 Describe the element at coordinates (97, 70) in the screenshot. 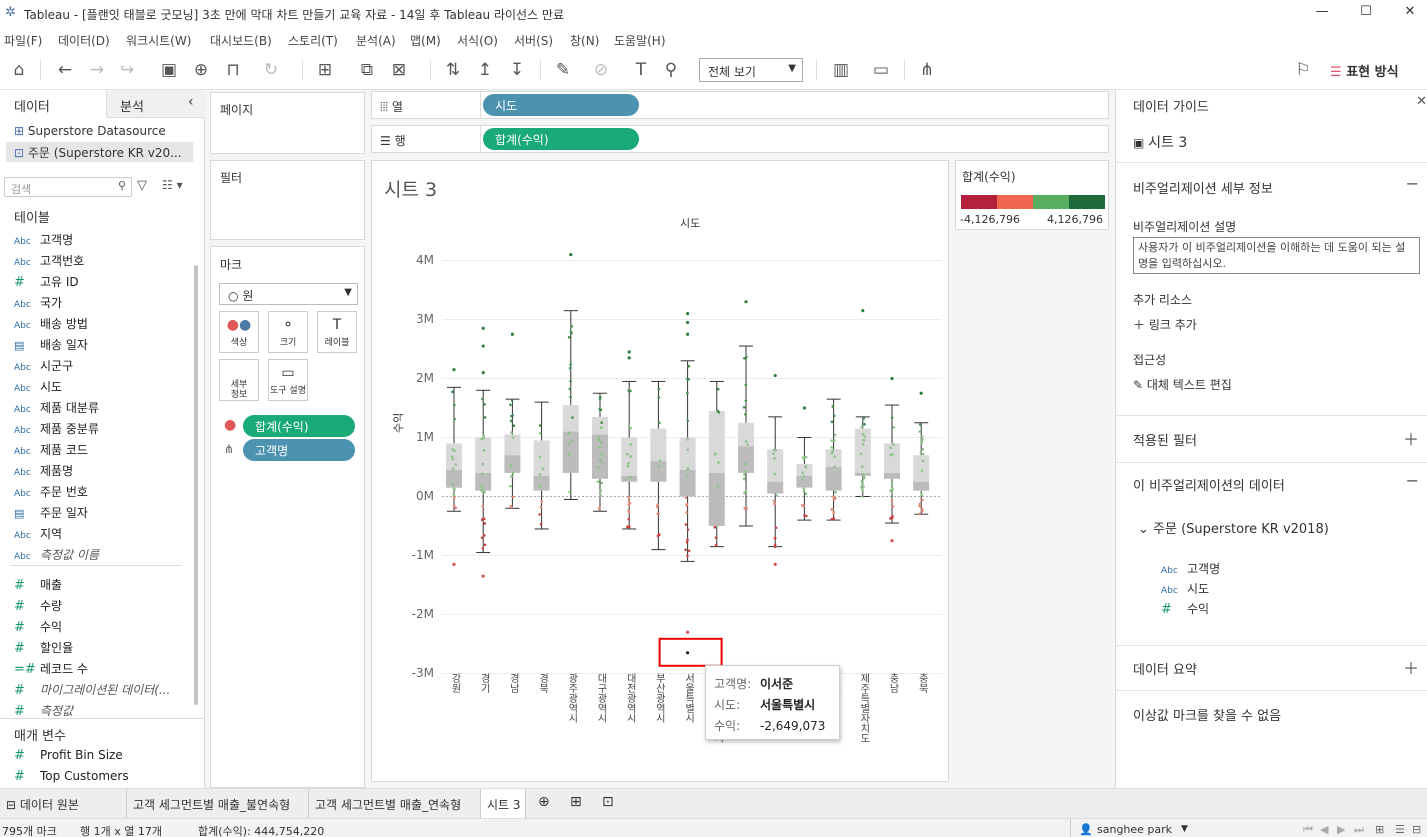

I see `redo-icon: →` at that location.